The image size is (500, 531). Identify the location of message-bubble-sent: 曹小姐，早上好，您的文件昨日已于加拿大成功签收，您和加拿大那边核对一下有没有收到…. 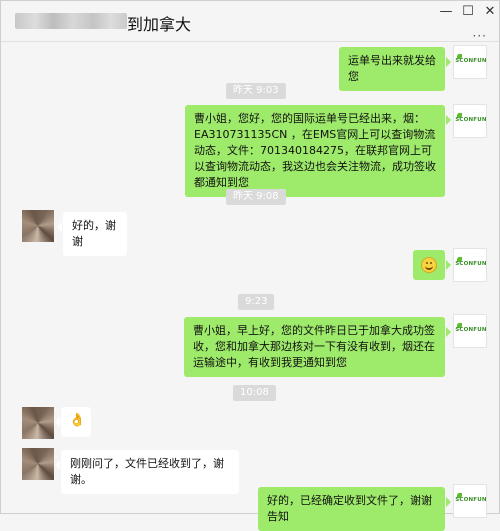
(317, 347).